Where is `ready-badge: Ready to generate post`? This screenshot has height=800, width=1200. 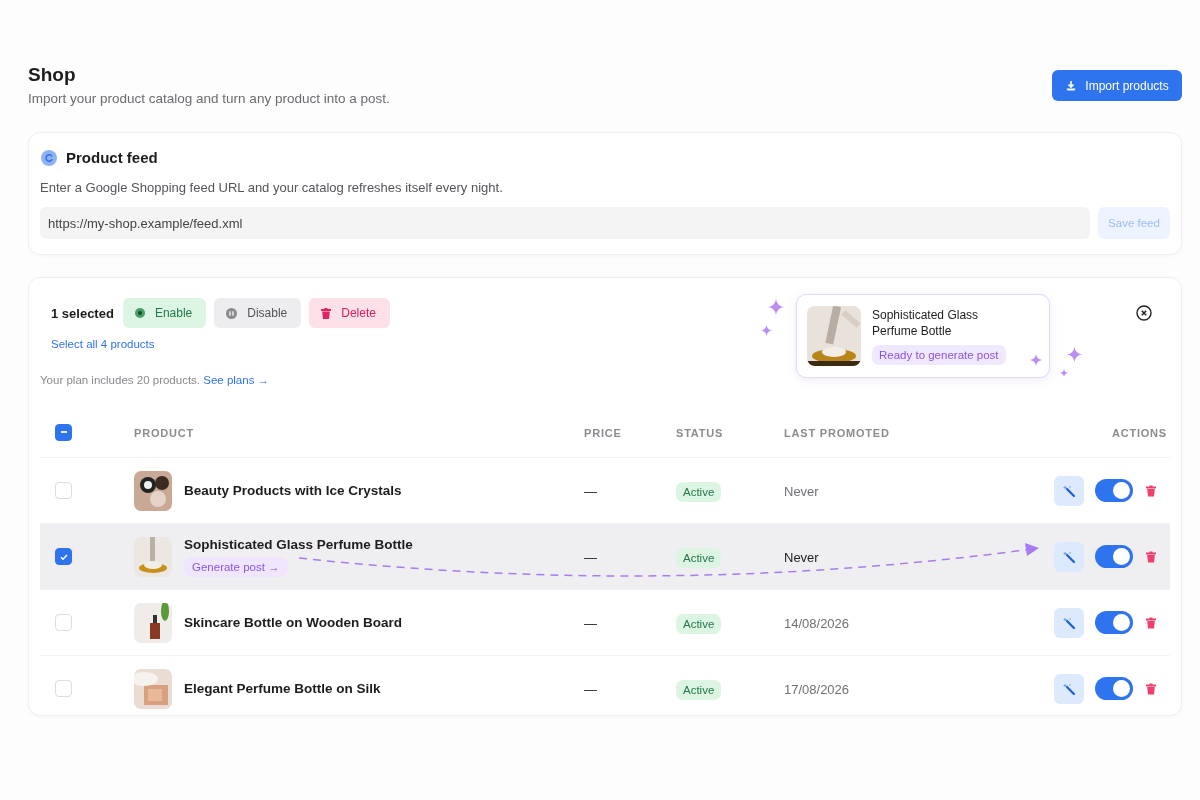 ready-badge: Ready to generate post is located at coordinates (939, 355).